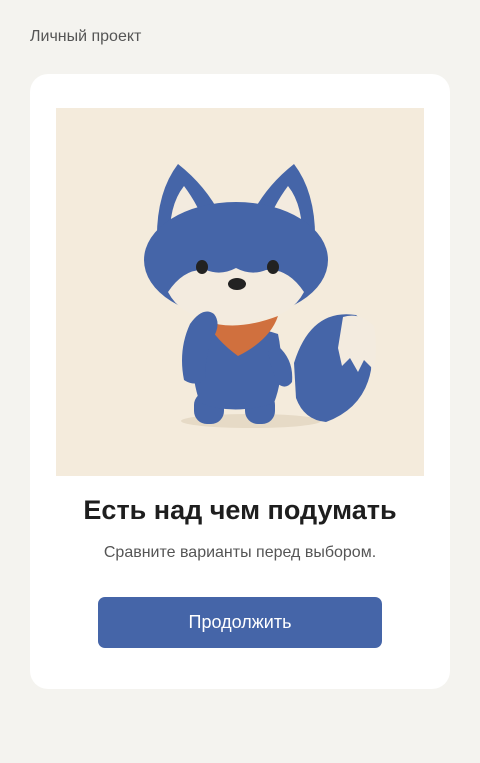 The width and height of the screenshot is (480, 763). I want to click on project-label: Личный проект, so click(86, 36).